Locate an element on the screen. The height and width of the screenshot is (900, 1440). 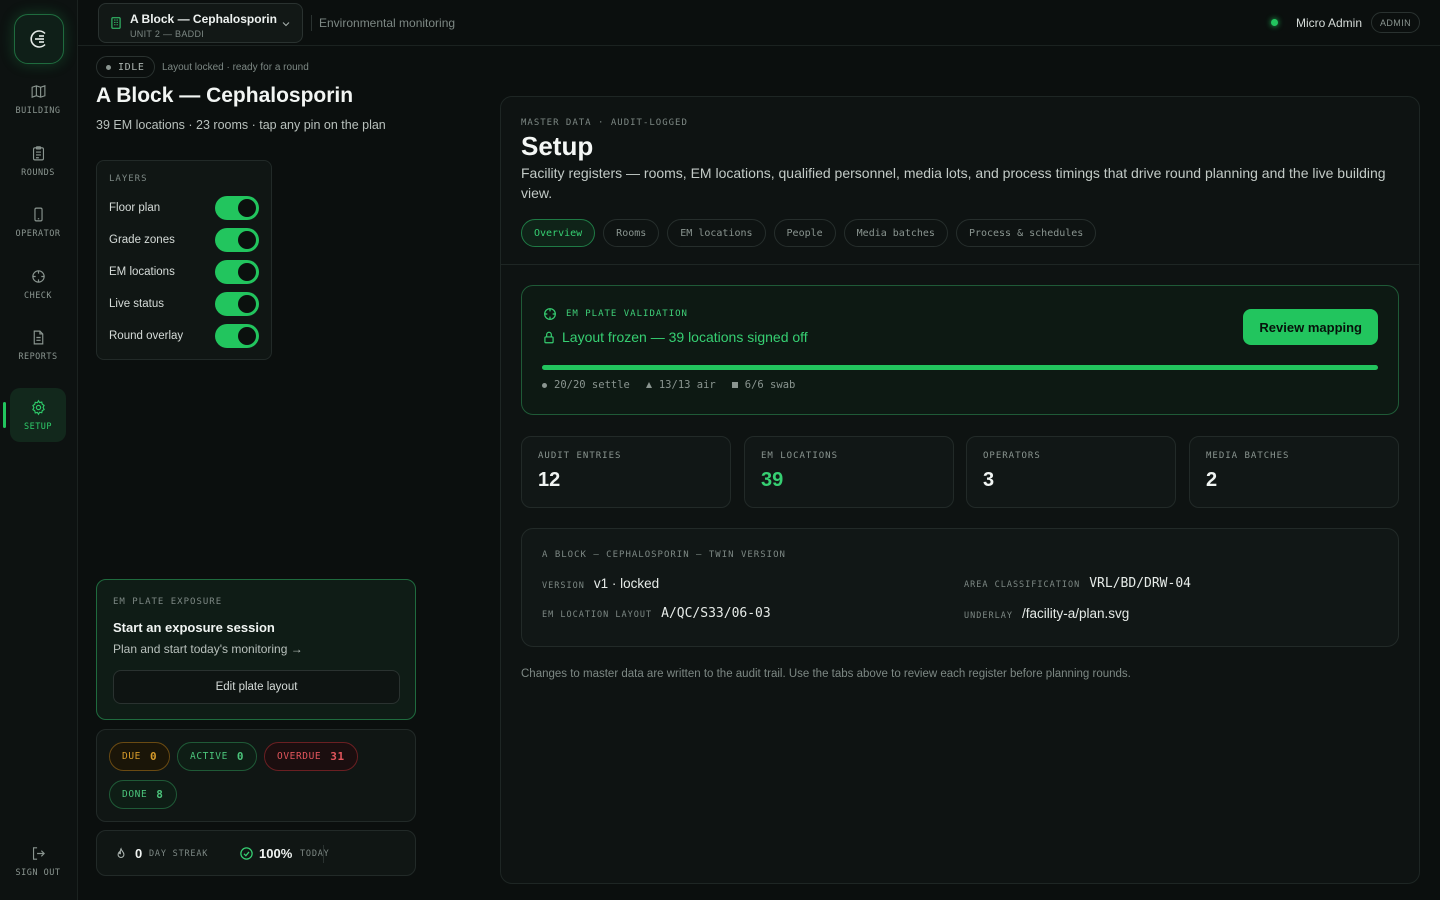
dot-icon is located at coordinates (544, 385).